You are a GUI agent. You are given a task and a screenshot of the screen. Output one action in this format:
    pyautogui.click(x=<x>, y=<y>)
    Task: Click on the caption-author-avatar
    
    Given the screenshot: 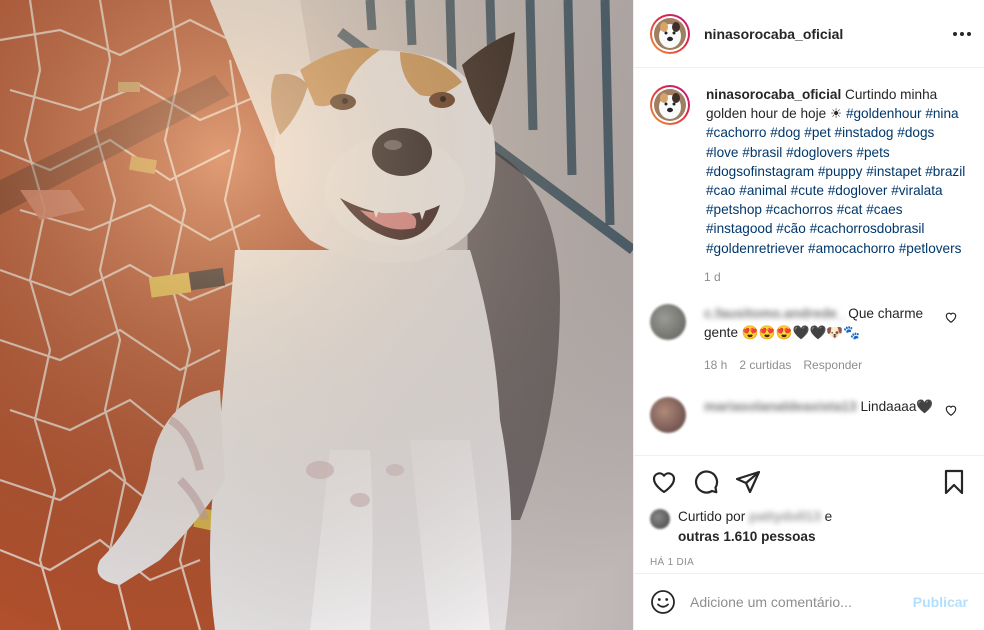 What is the action you would take?
    pyautogui.click(x=670, y=105)
    